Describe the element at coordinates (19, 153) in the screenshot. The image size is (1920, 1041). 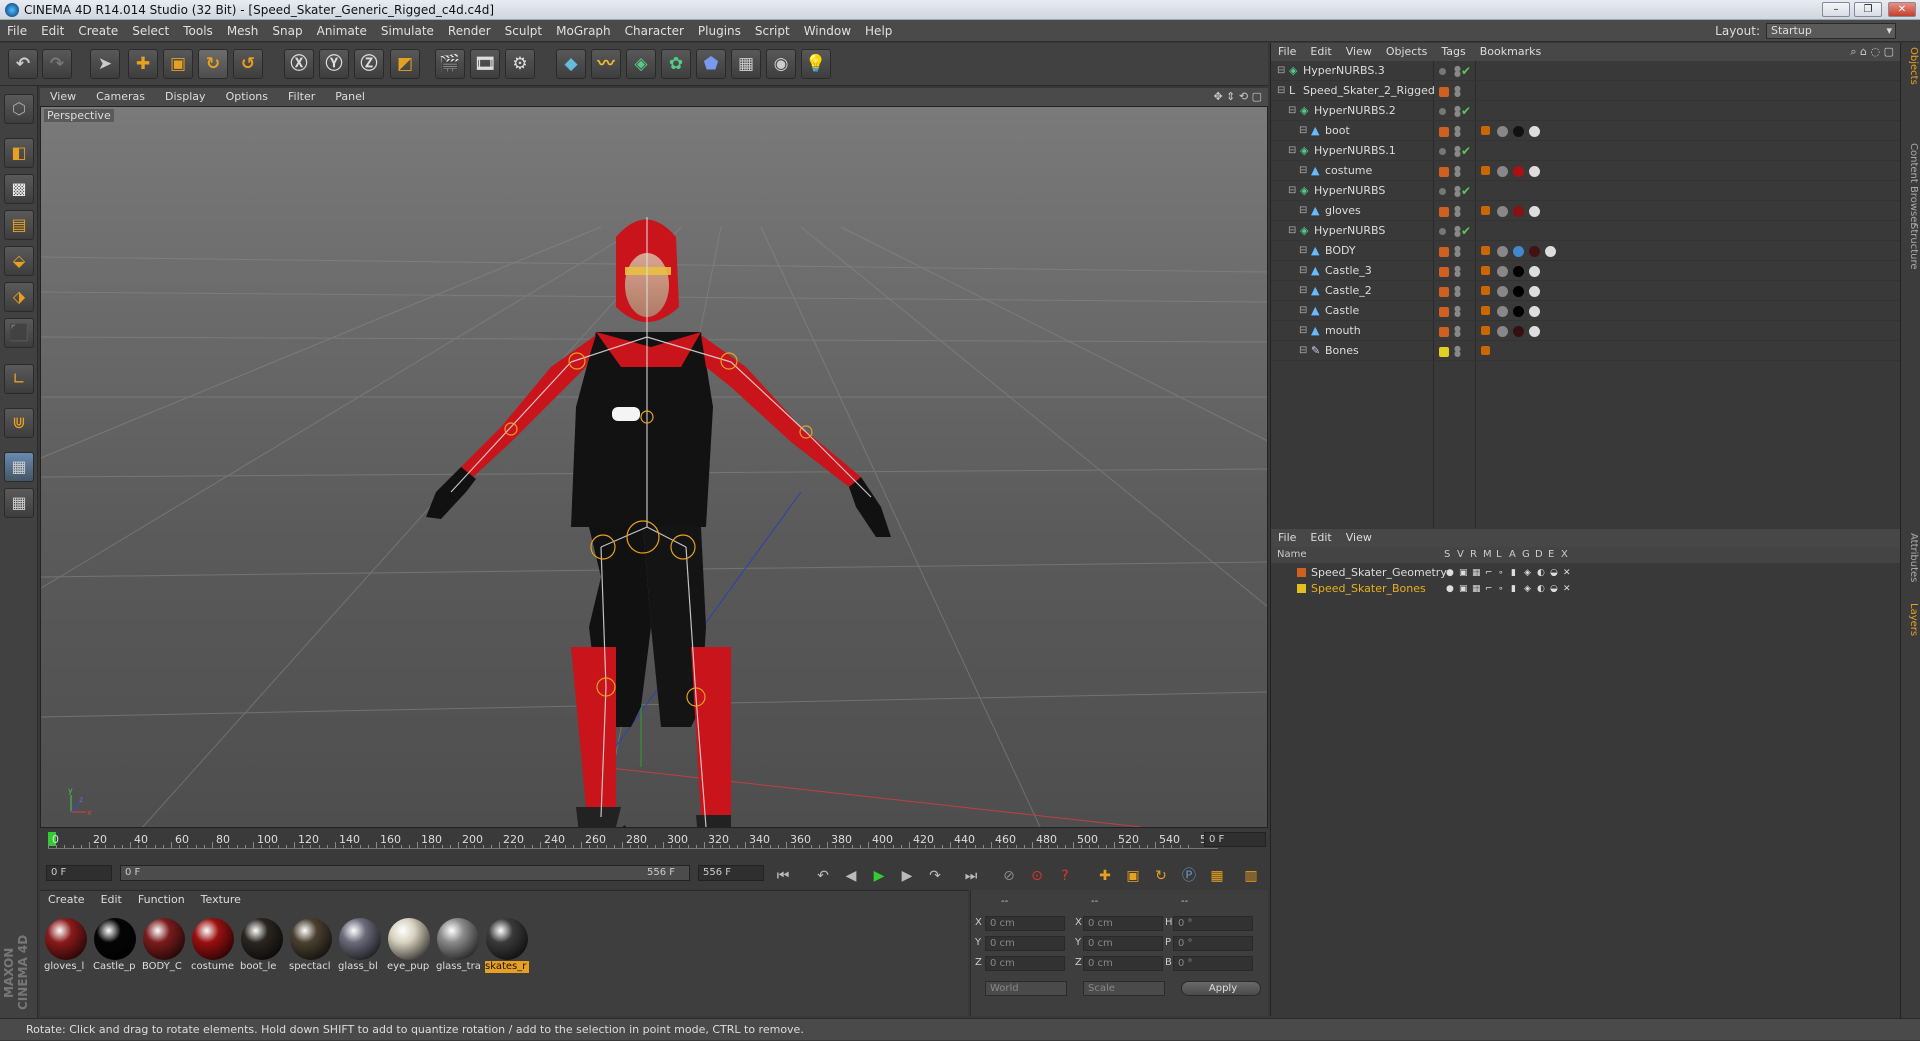
I see `model-mode-icon: ◧` at that location.